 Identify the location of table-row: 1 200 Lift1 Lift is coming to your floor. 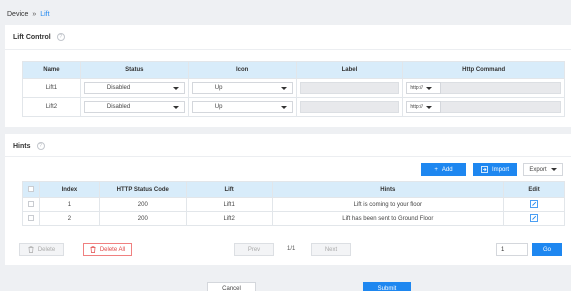
(293, 204).